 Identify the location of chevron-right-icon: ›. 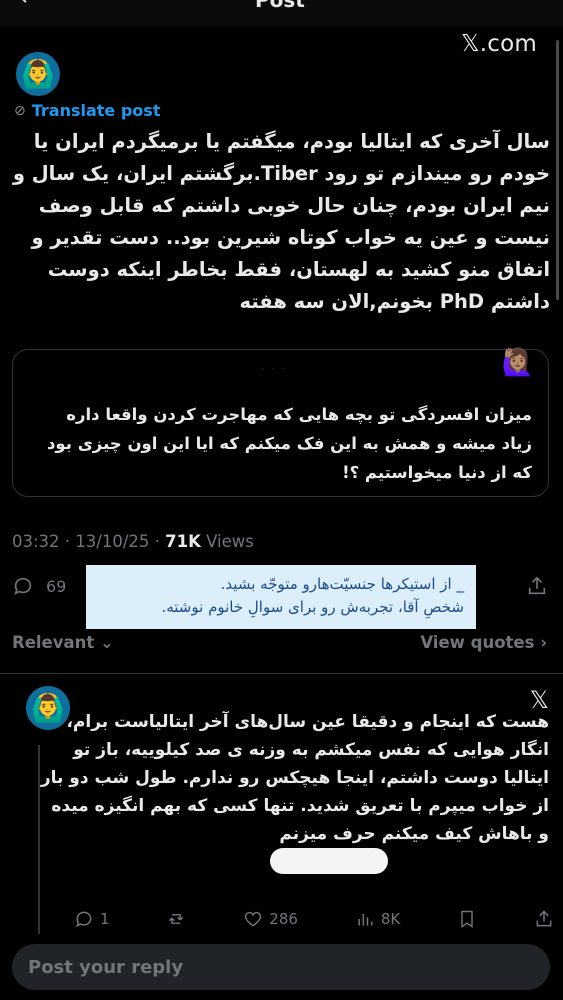
(543, 642).